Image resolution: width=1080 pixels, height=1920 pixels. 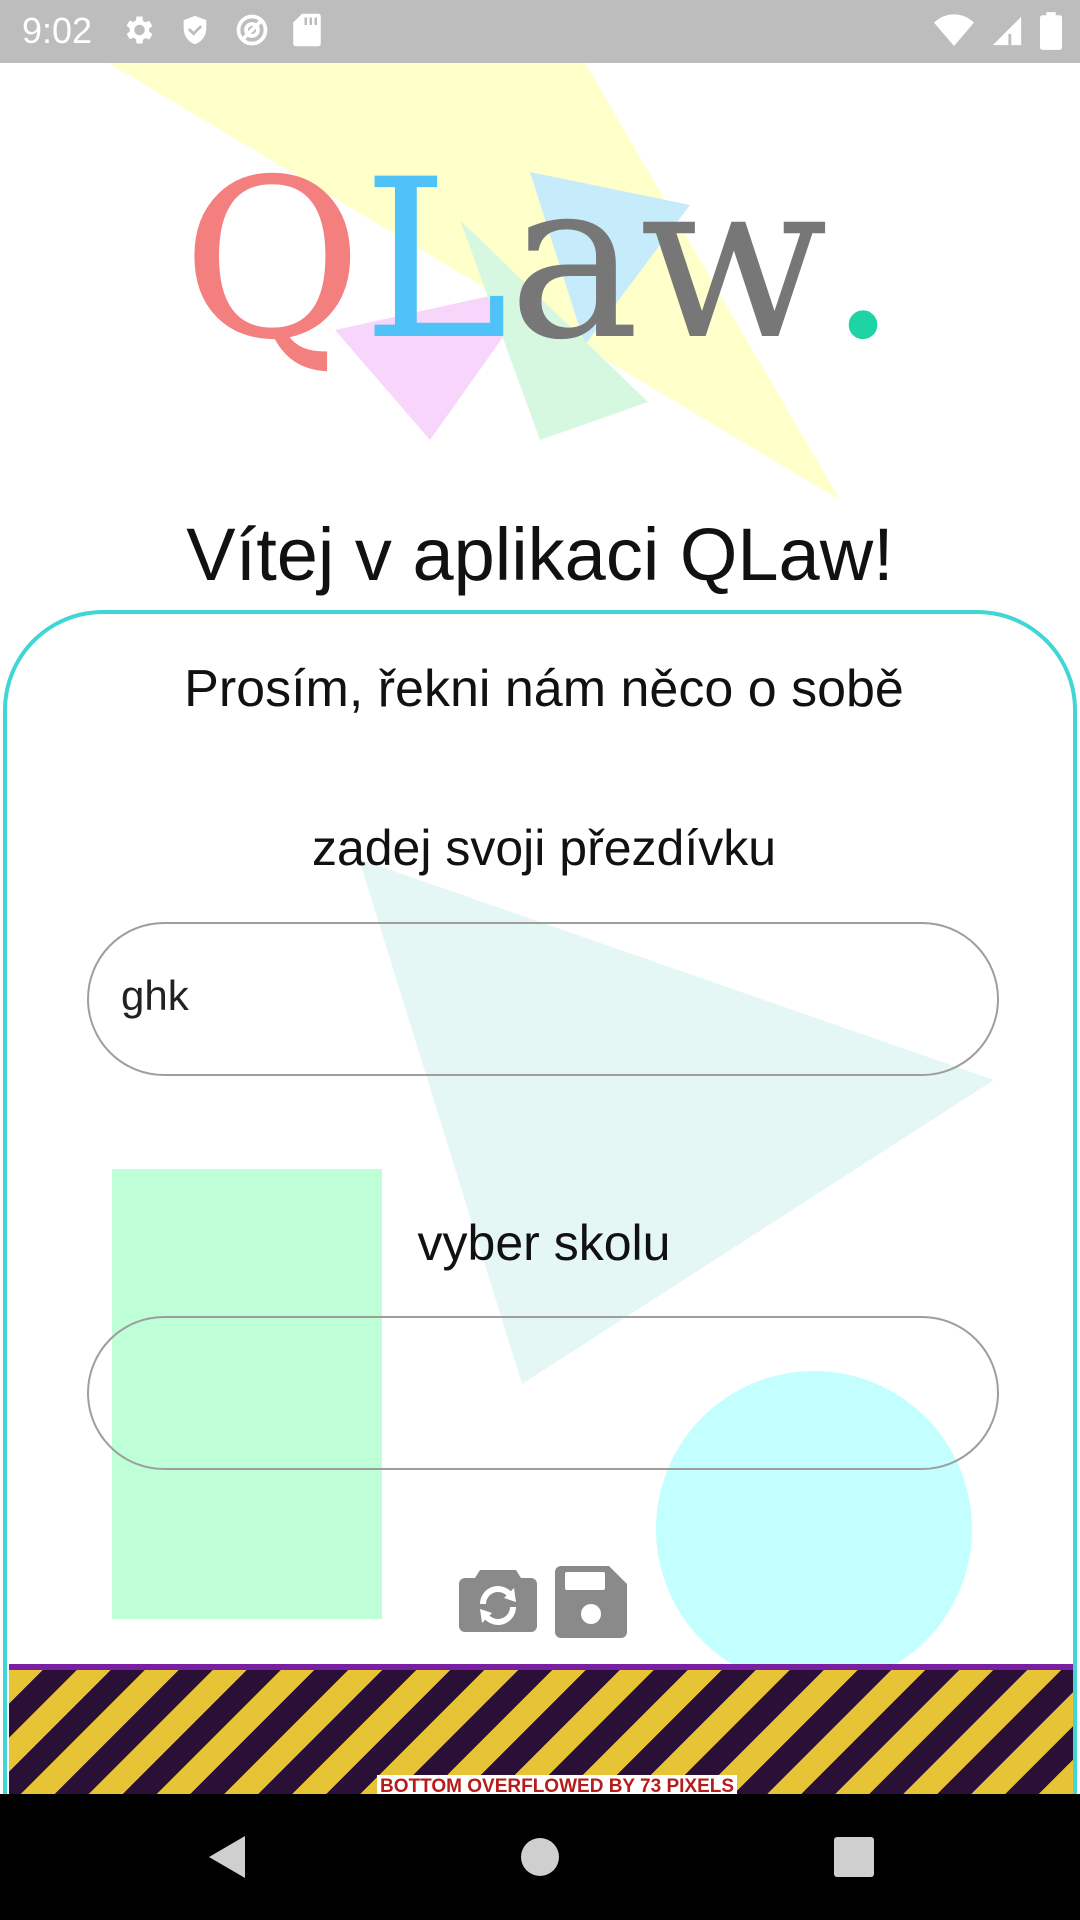 What do you see at coordinates (139, 30) in the screenshot?
I see `gear-icon` at bounding box center [139, 30].